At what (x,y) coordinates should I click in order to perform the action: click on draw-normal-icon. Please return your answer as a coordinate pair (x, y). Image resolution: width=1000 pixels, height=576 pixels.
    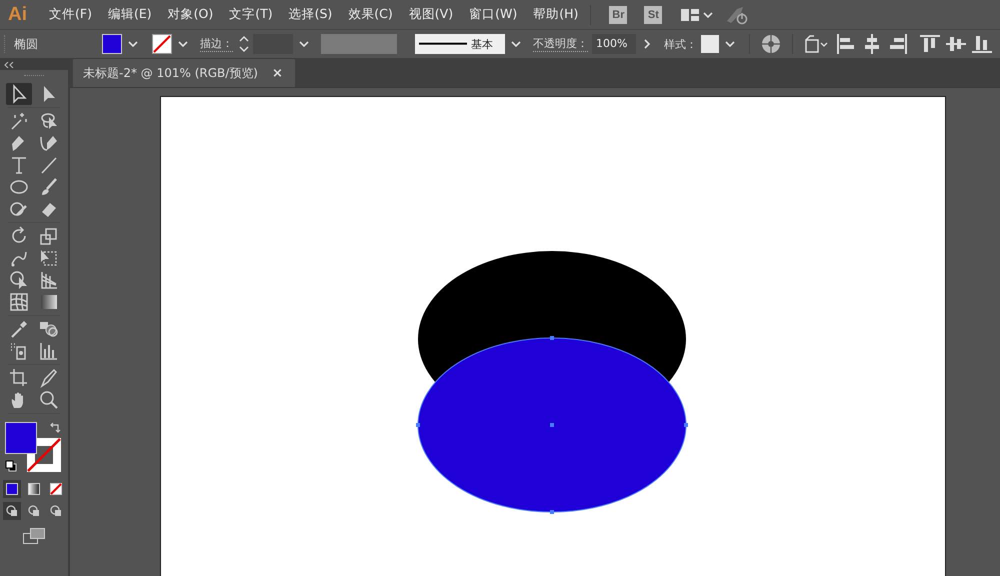
    Looking at the image, I should click on (12, 511).